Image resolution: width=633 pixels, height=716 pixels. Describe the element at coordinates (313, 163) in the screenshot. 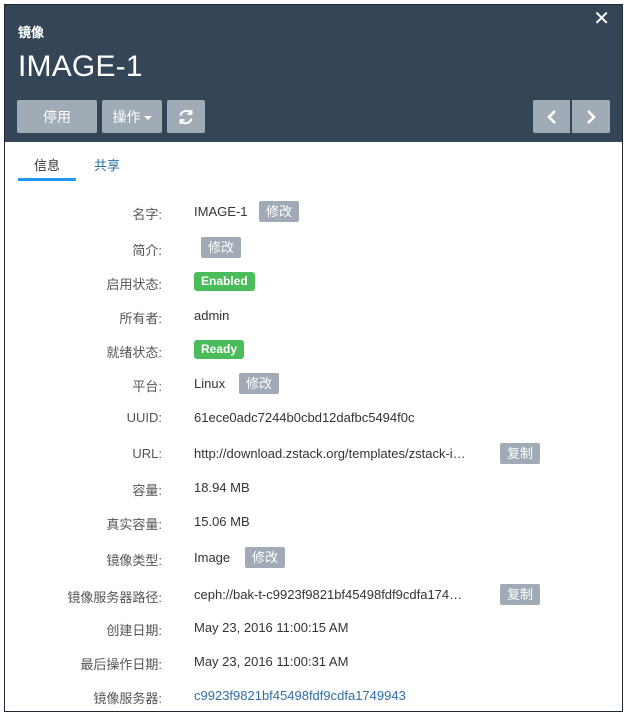

I see `tab-bar: 信息 共享` at that location.